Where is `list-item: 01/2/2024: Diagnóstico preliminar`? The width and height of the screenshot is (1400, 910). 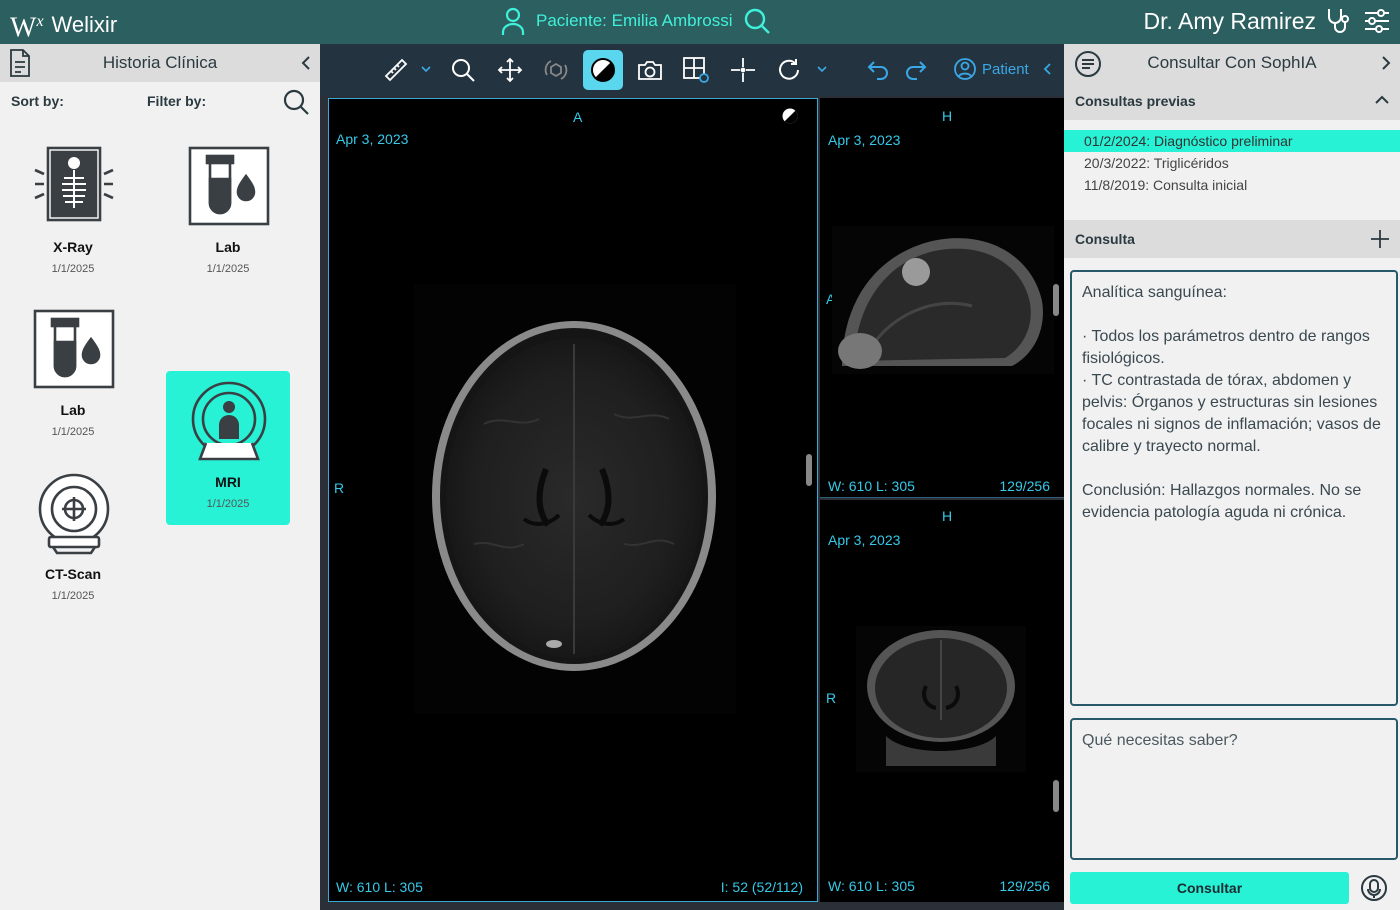
list-item: 01/2/2024: Diagnóstico preliminar is located at coordinates (1232, 141).